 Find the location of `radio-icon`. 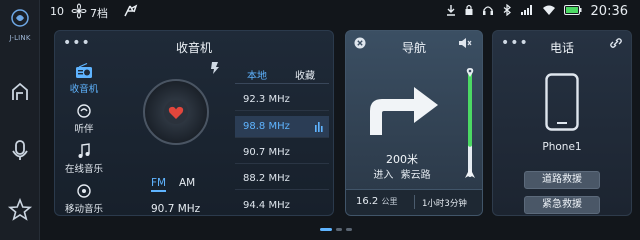

radio-icon is located at coordinates (84, 70).